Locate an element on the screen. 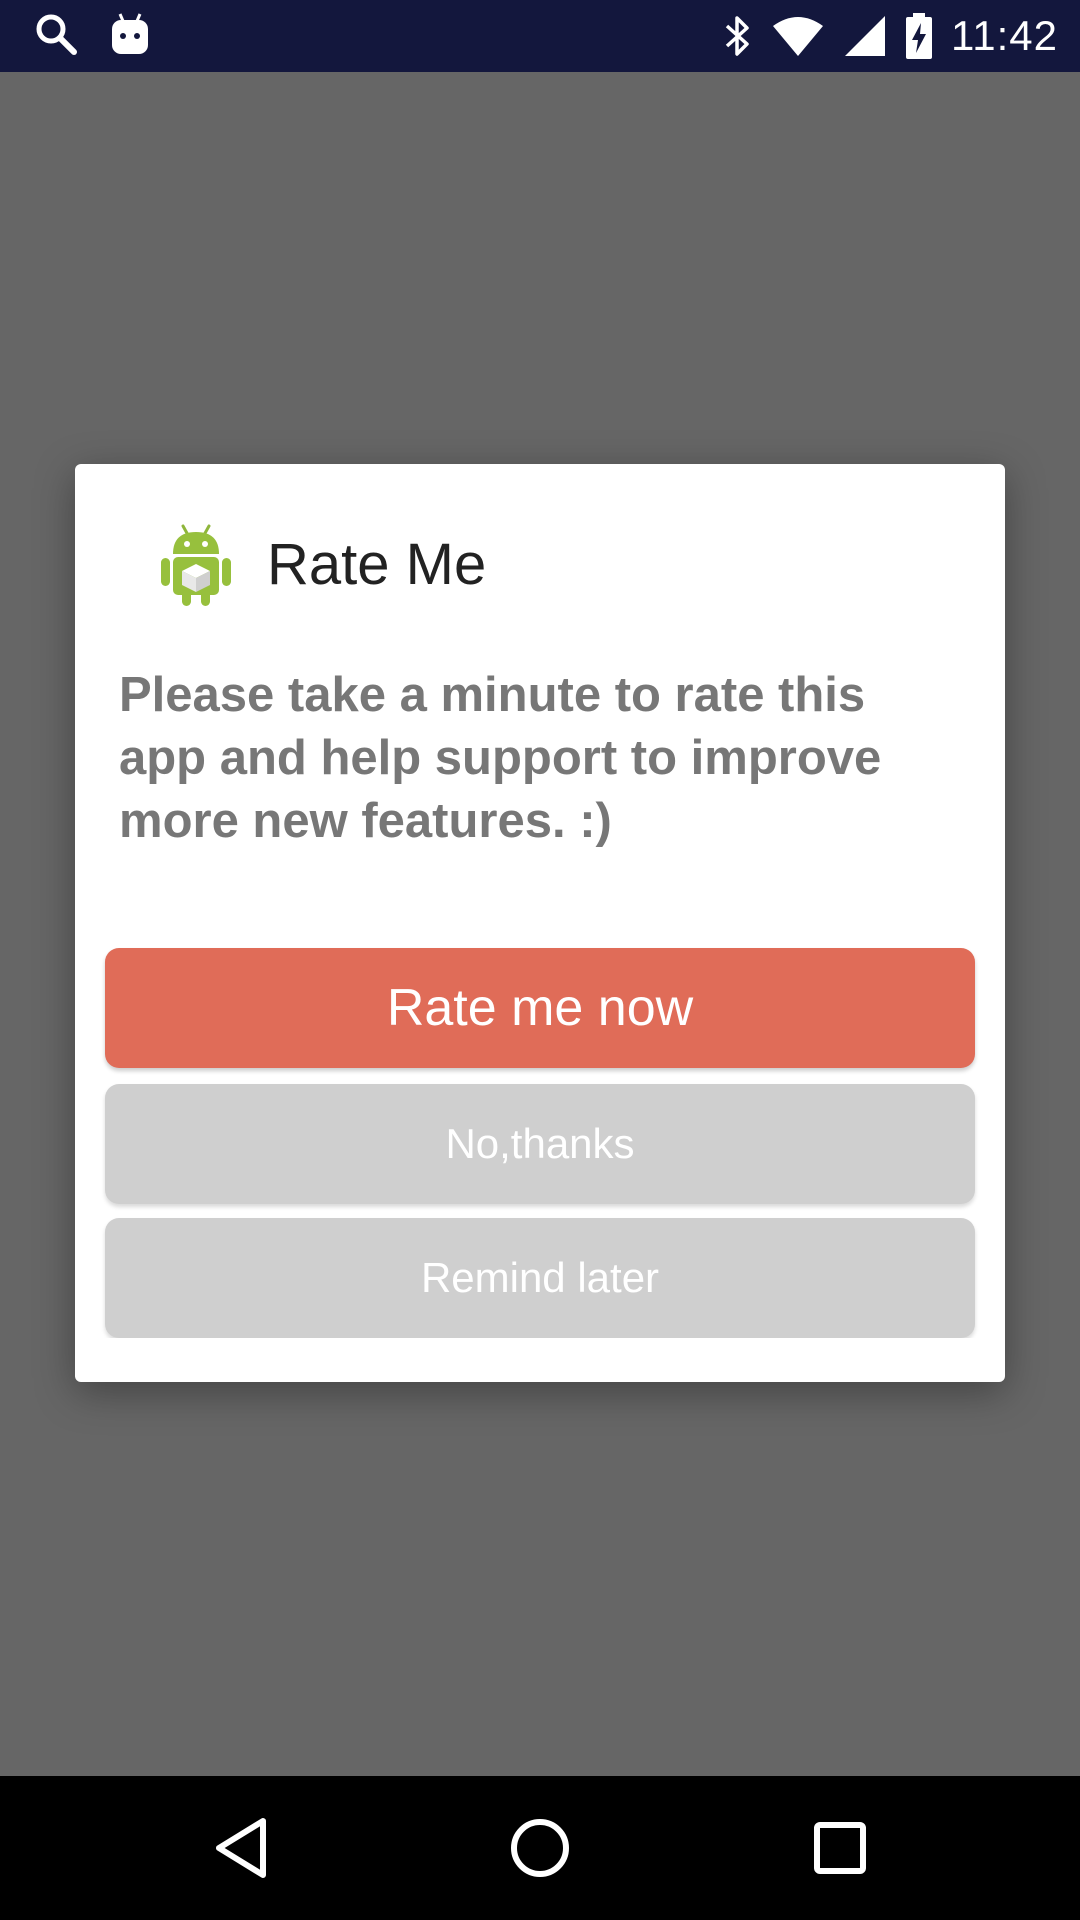 The image size is (1080, 1920). remind-later-button: Remind later is located at coordinates (540, 1278).